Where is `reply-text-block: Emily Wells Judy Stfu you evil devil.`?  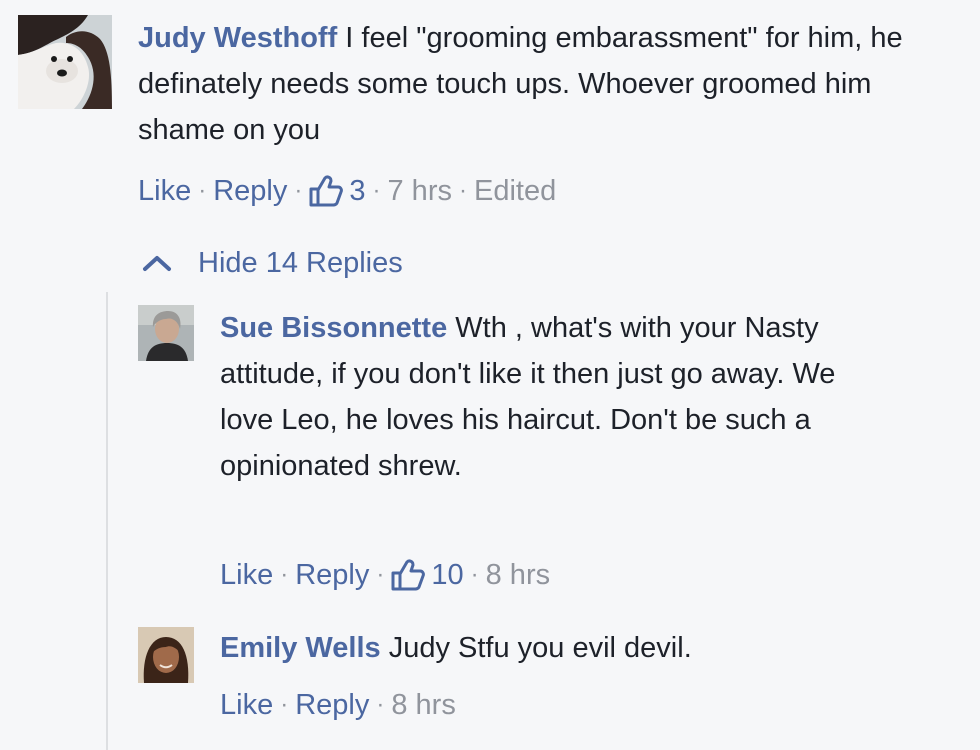 reply-text-block: Emily Wells Judy Stfu you evil devil. is located at coordinates (580, 648).